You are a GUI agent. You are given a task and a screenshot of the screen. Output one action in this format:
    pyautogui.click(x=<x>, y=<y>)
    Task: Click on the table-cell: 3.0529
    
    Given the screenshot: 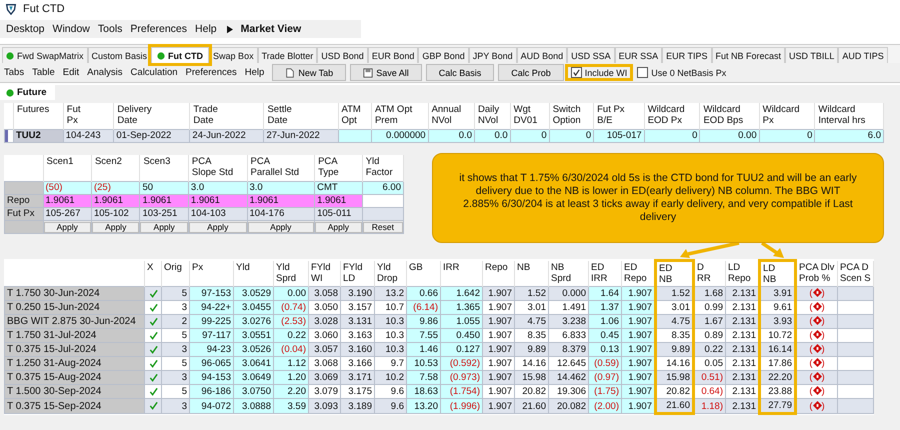 What is the action you would take?
    pyautogui.click(x=254, y=293)
    